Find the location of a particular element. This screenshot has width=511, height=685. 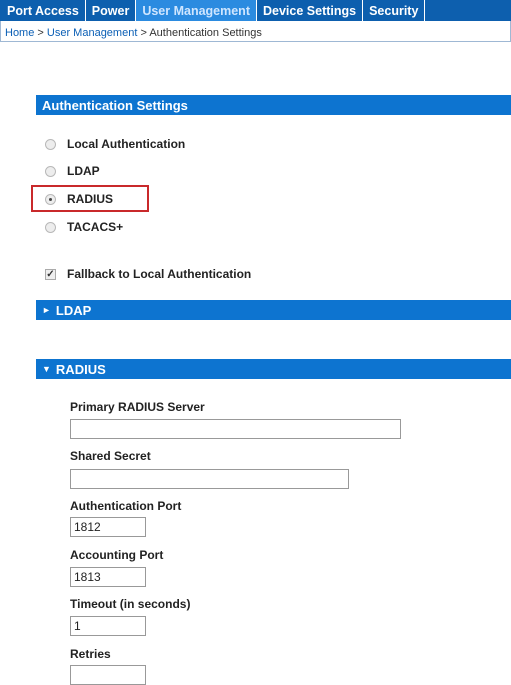

radio-label: TACACS+ is located at coordinates (95, 227).